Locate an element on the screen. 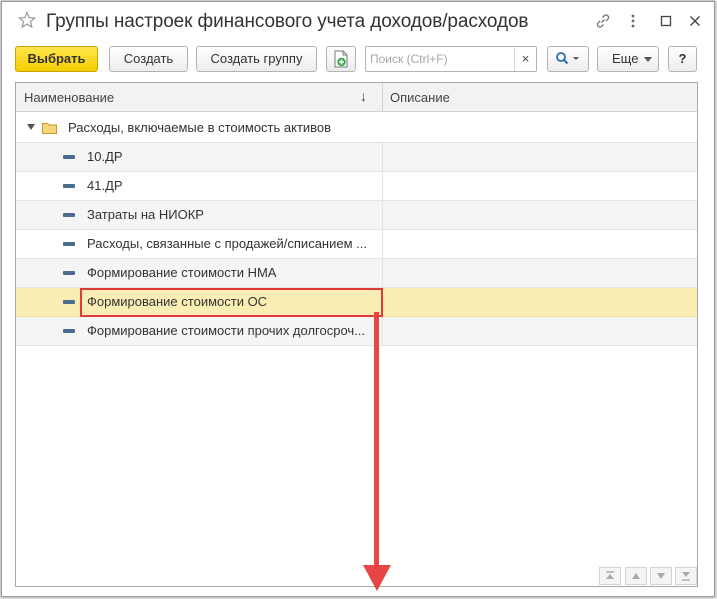  search-field: × is located at coordinates (451, 59).